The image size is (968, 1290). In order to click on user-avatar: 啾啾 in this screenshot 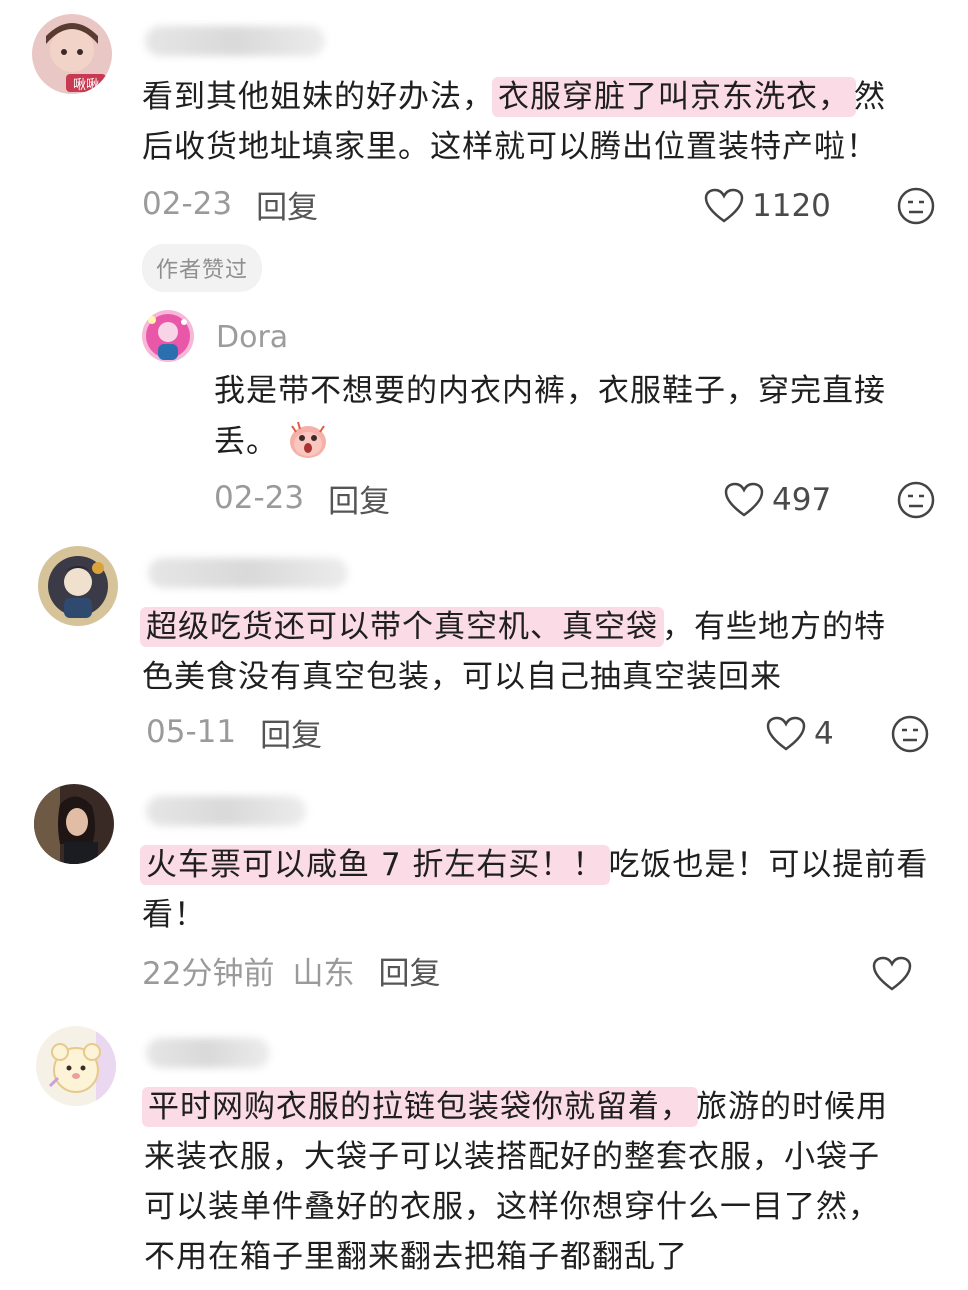, I will do `click(72, 54)`.